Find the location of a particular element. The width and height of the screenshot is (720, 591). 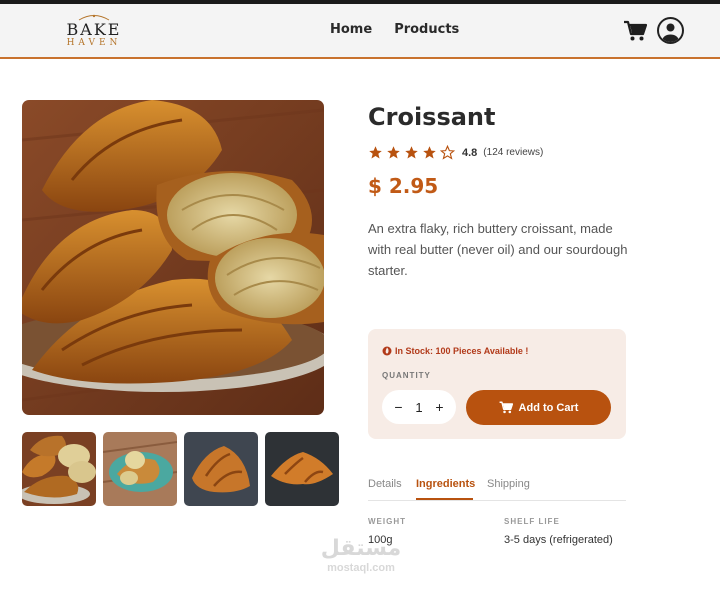

nav-home-link: Home is located at coordinates (351, 29).